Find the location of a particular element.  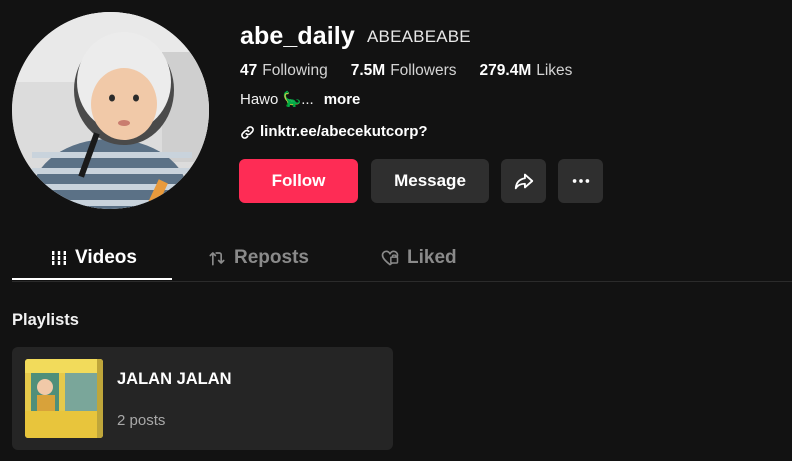

stat-followers-label: Followers is located at coordinates (423, 70).